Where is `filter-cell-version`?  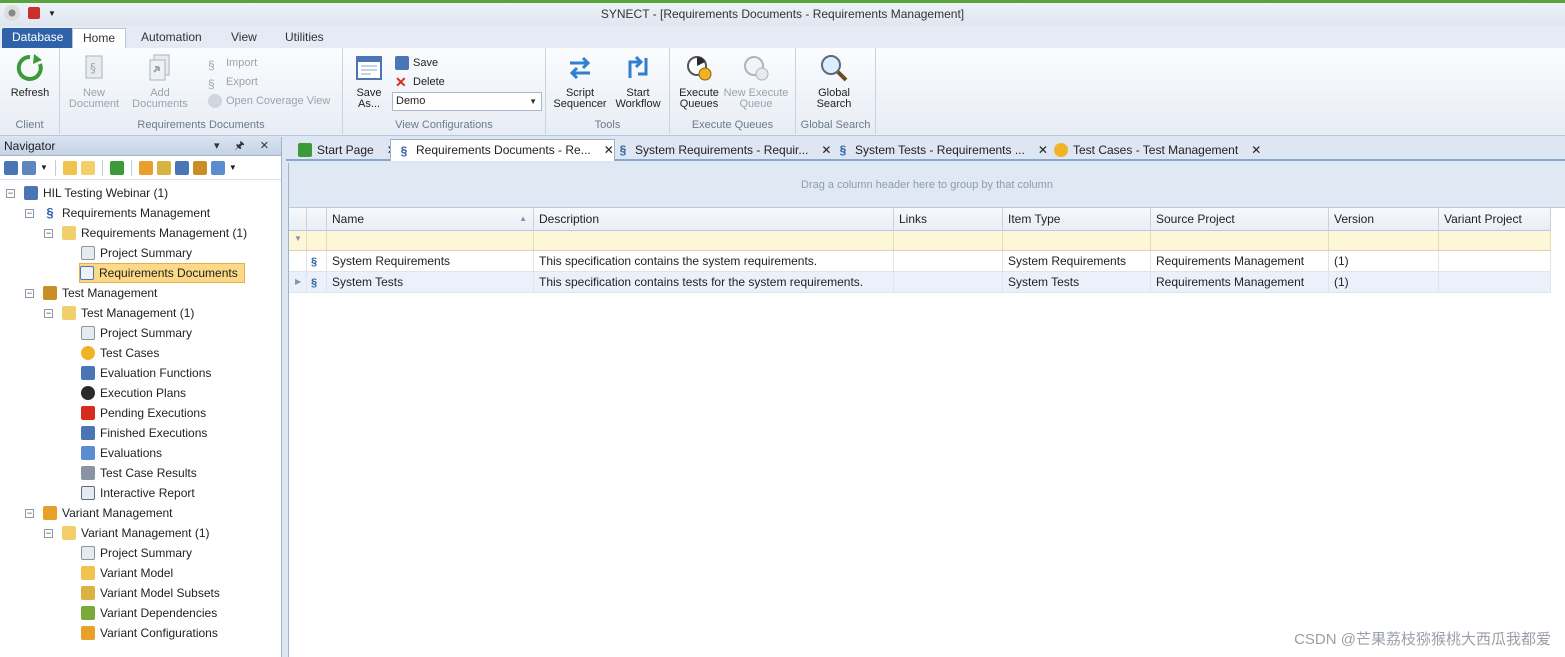 filter-cell-version is located at coordinates (1384, 241).